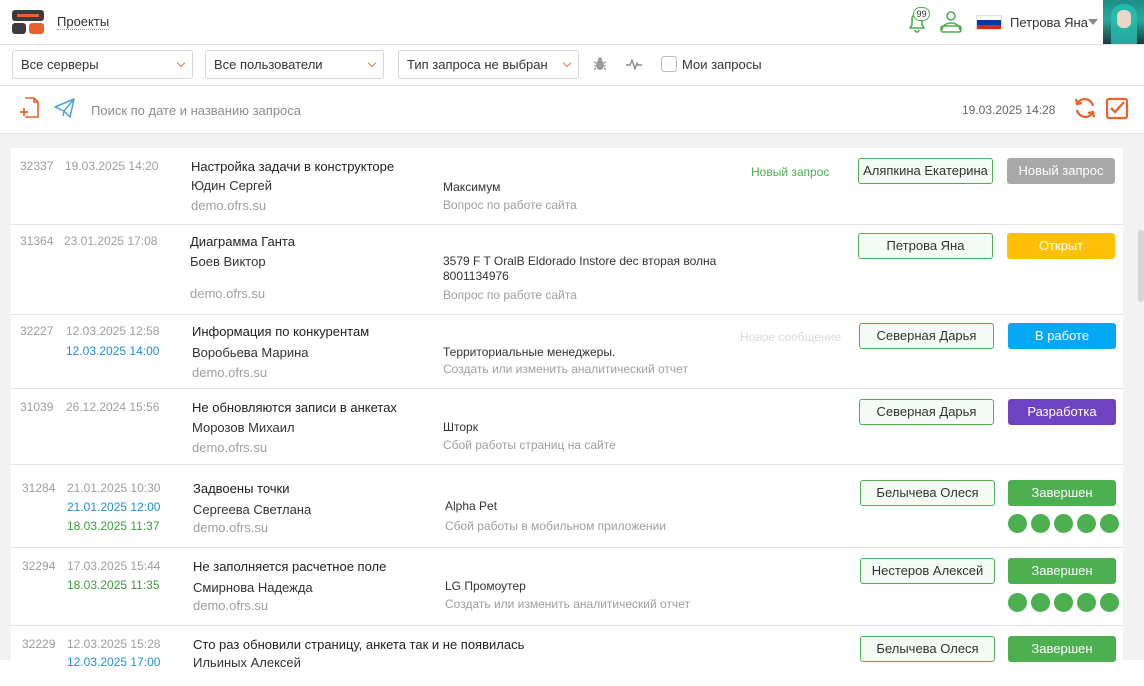 Image resolution: width=1144 pixels, height=686 pixels. Describe the element at coordinates (39, 566) in the screenshot. I see `request-id: 32294` at that location.